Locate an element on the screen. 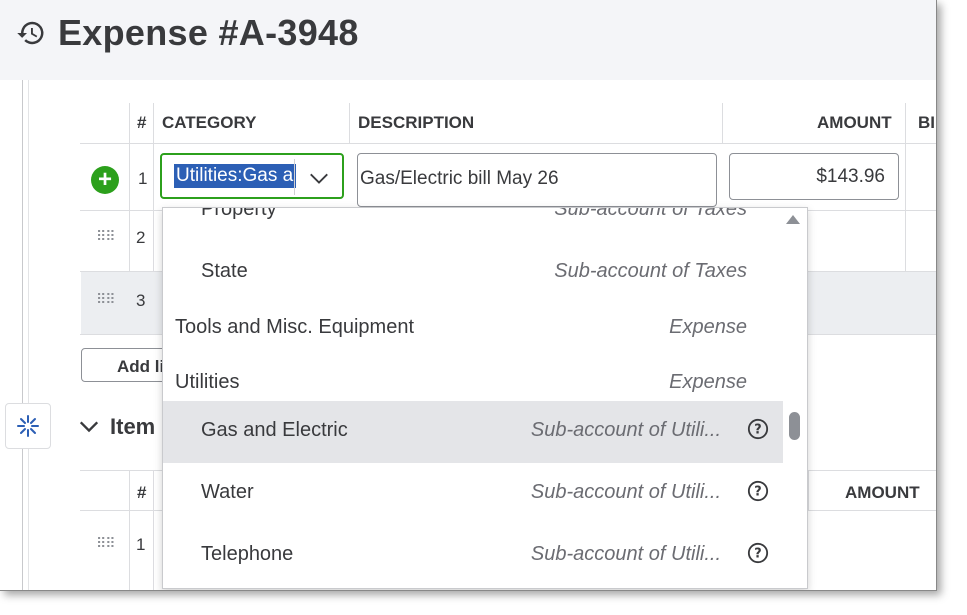 The image size is (967, 615). option-label: Property is located at coordinates (239, 213).